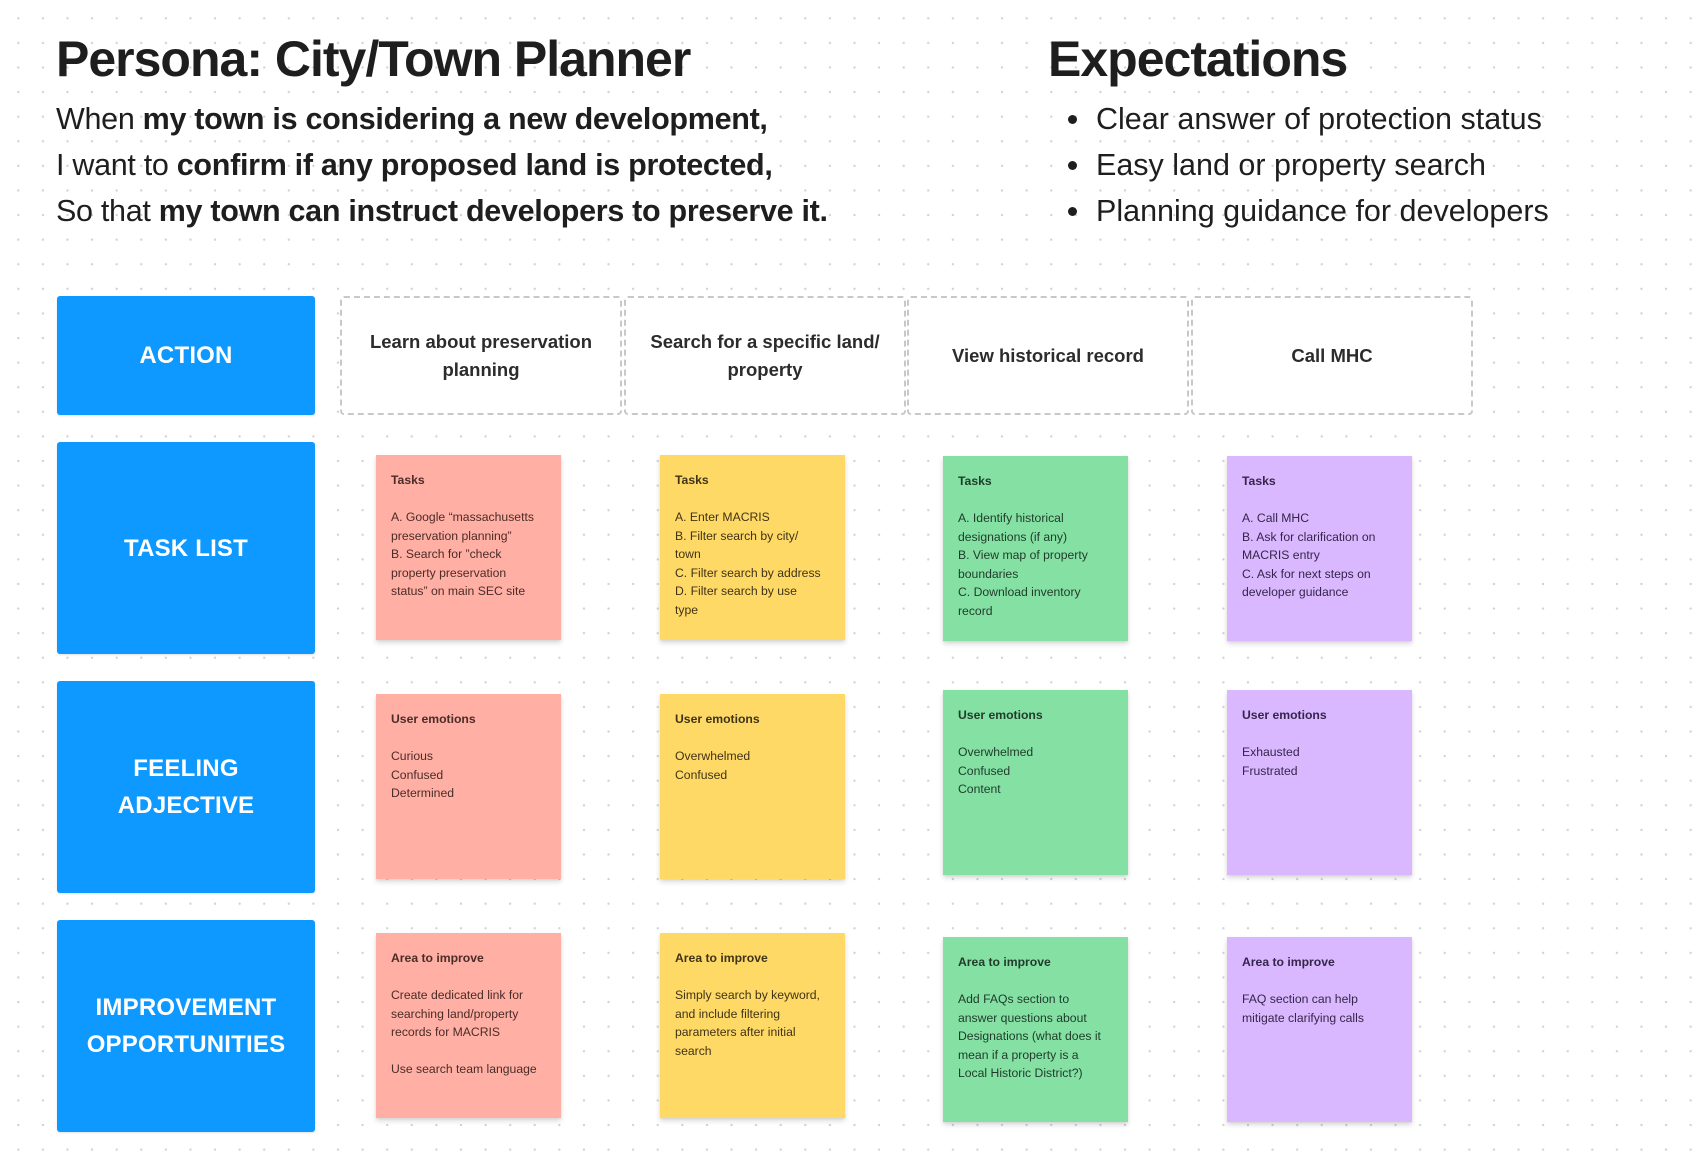 This screenshot has height=1168, width=1702. I want to click on row-label-feeling-adjective: FEELING ADJECTIVE, so click(186, 787).